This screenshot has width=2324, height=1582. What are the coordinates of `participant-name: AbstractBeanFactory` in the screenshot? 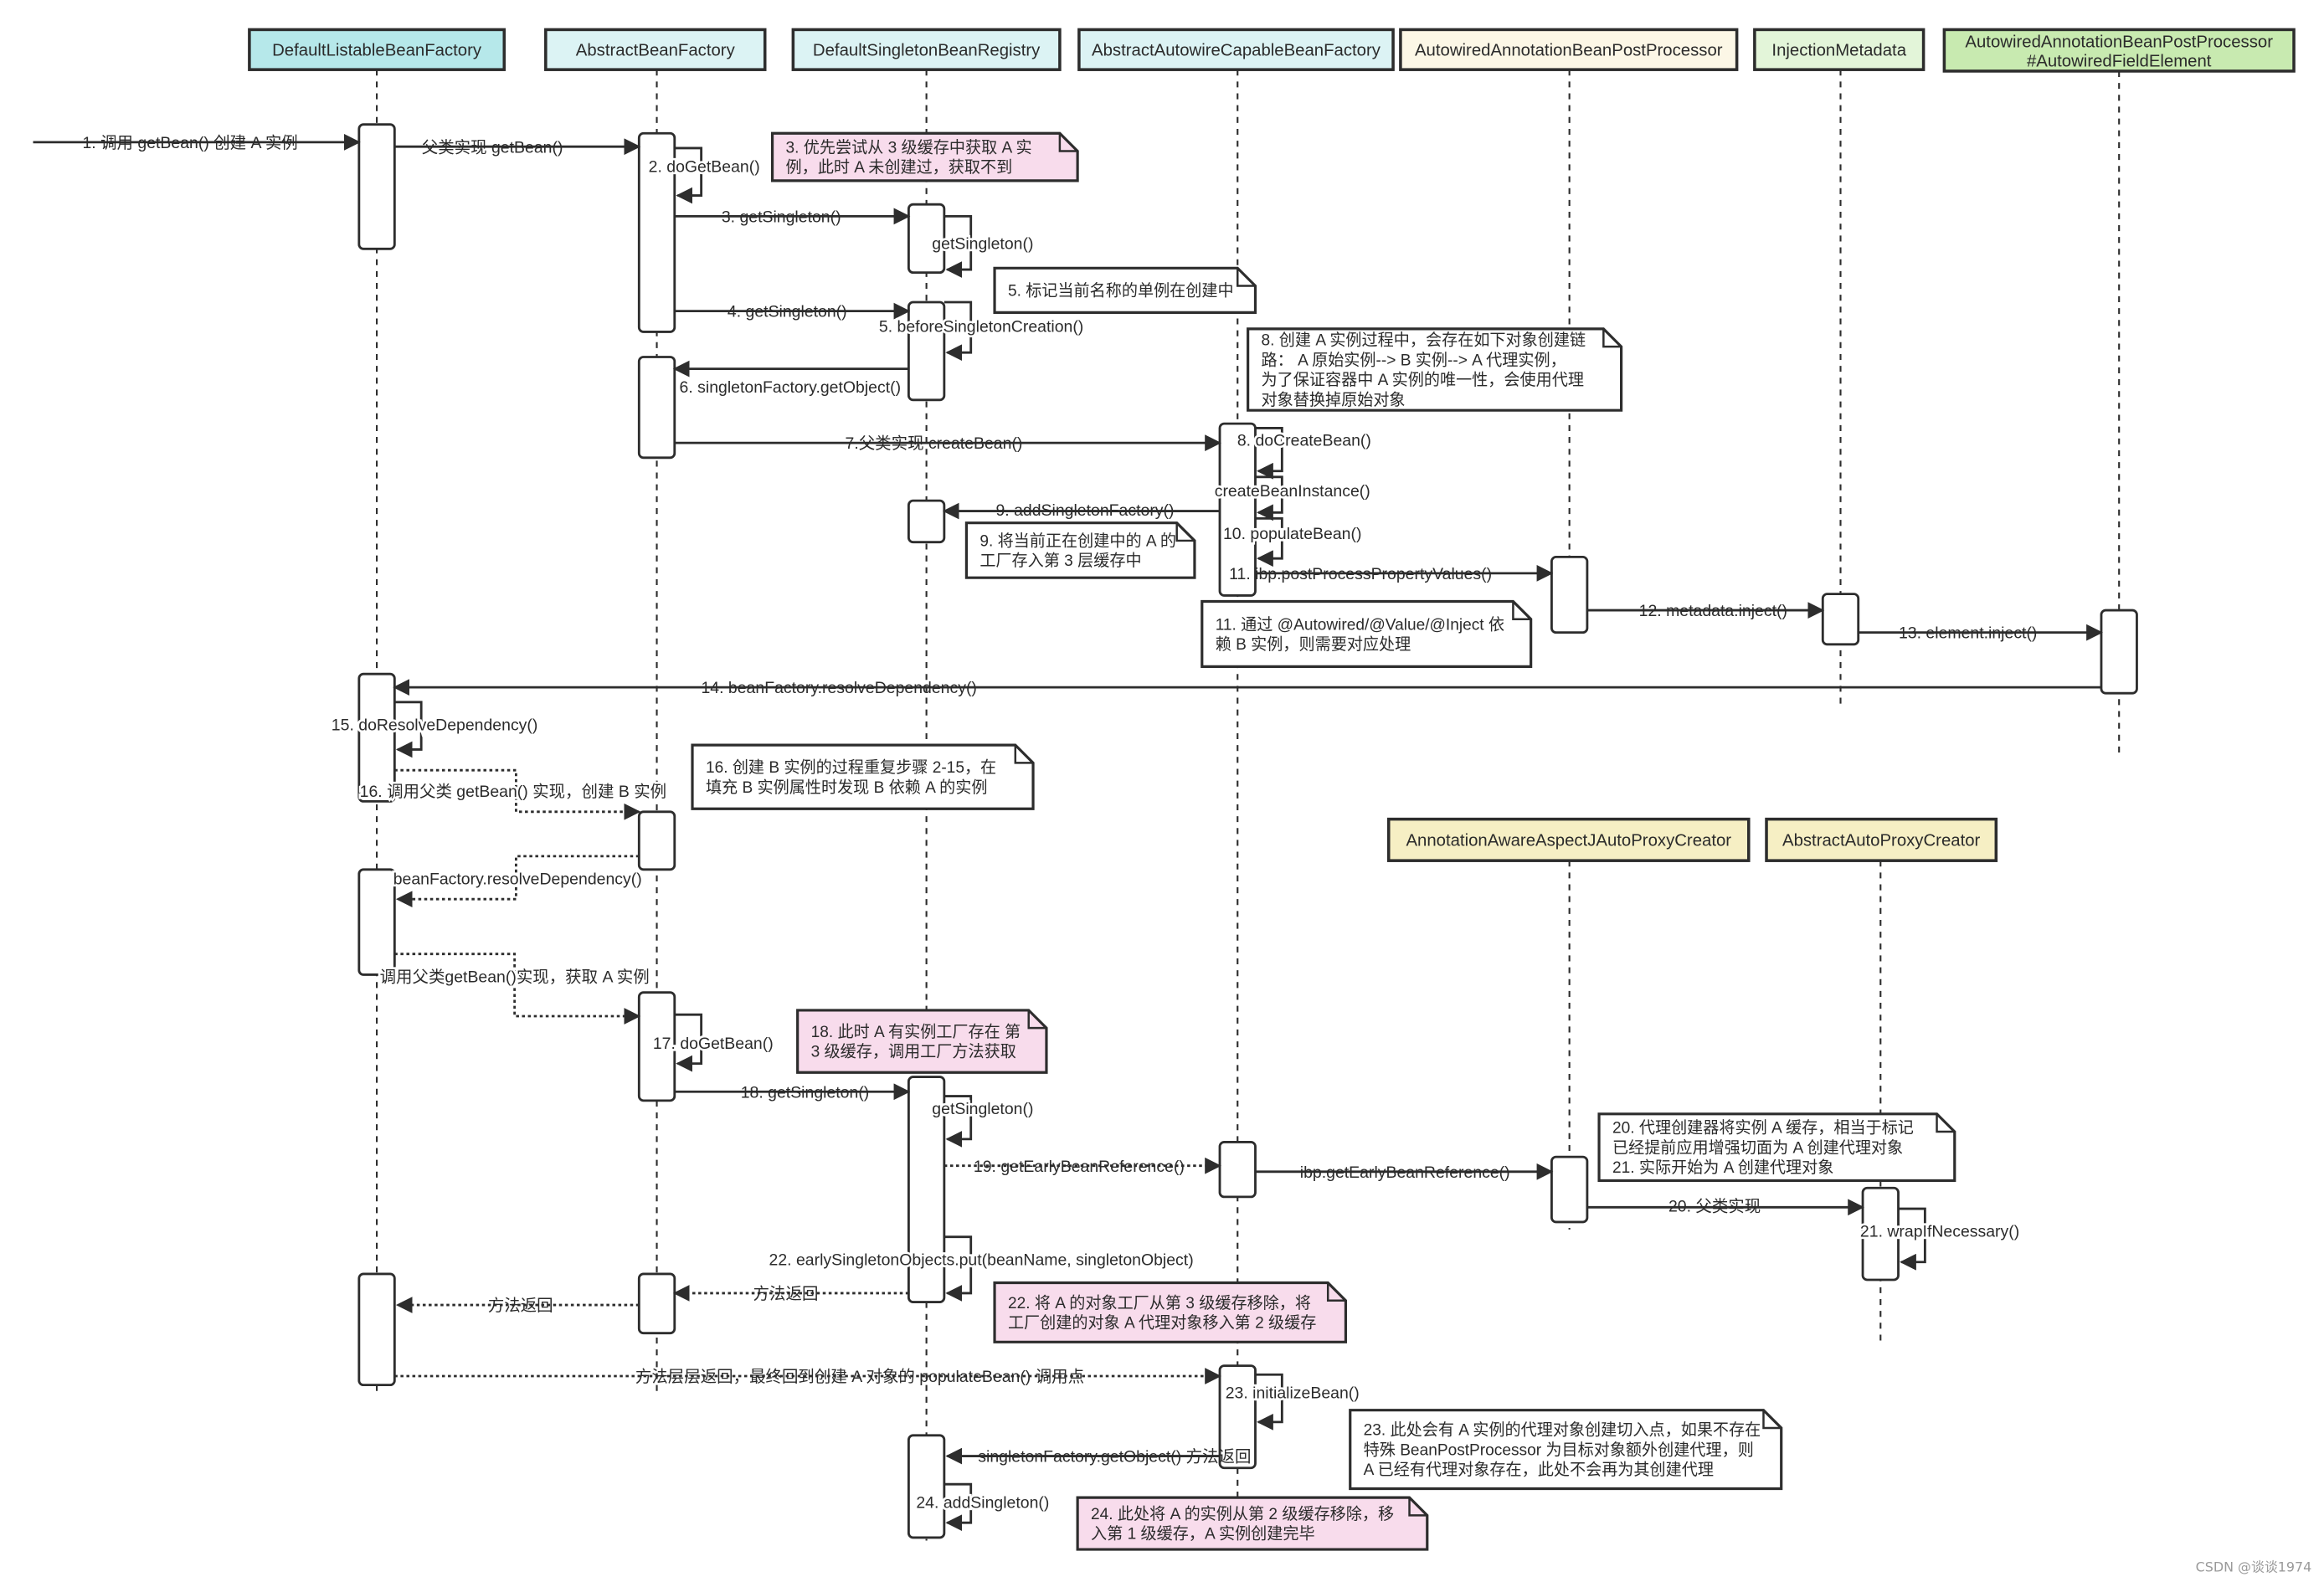 It's located at (656, 50).